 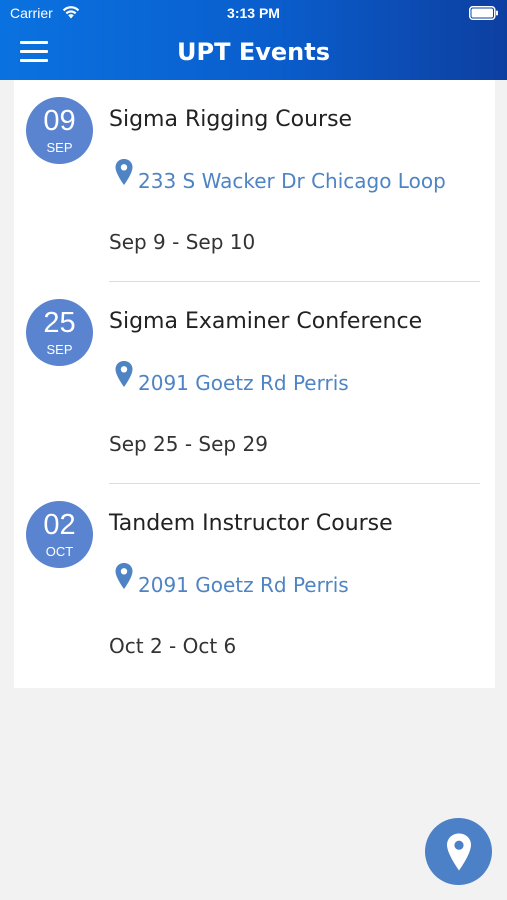 I want to click on date-day: 25, so click(x=59, y=323).